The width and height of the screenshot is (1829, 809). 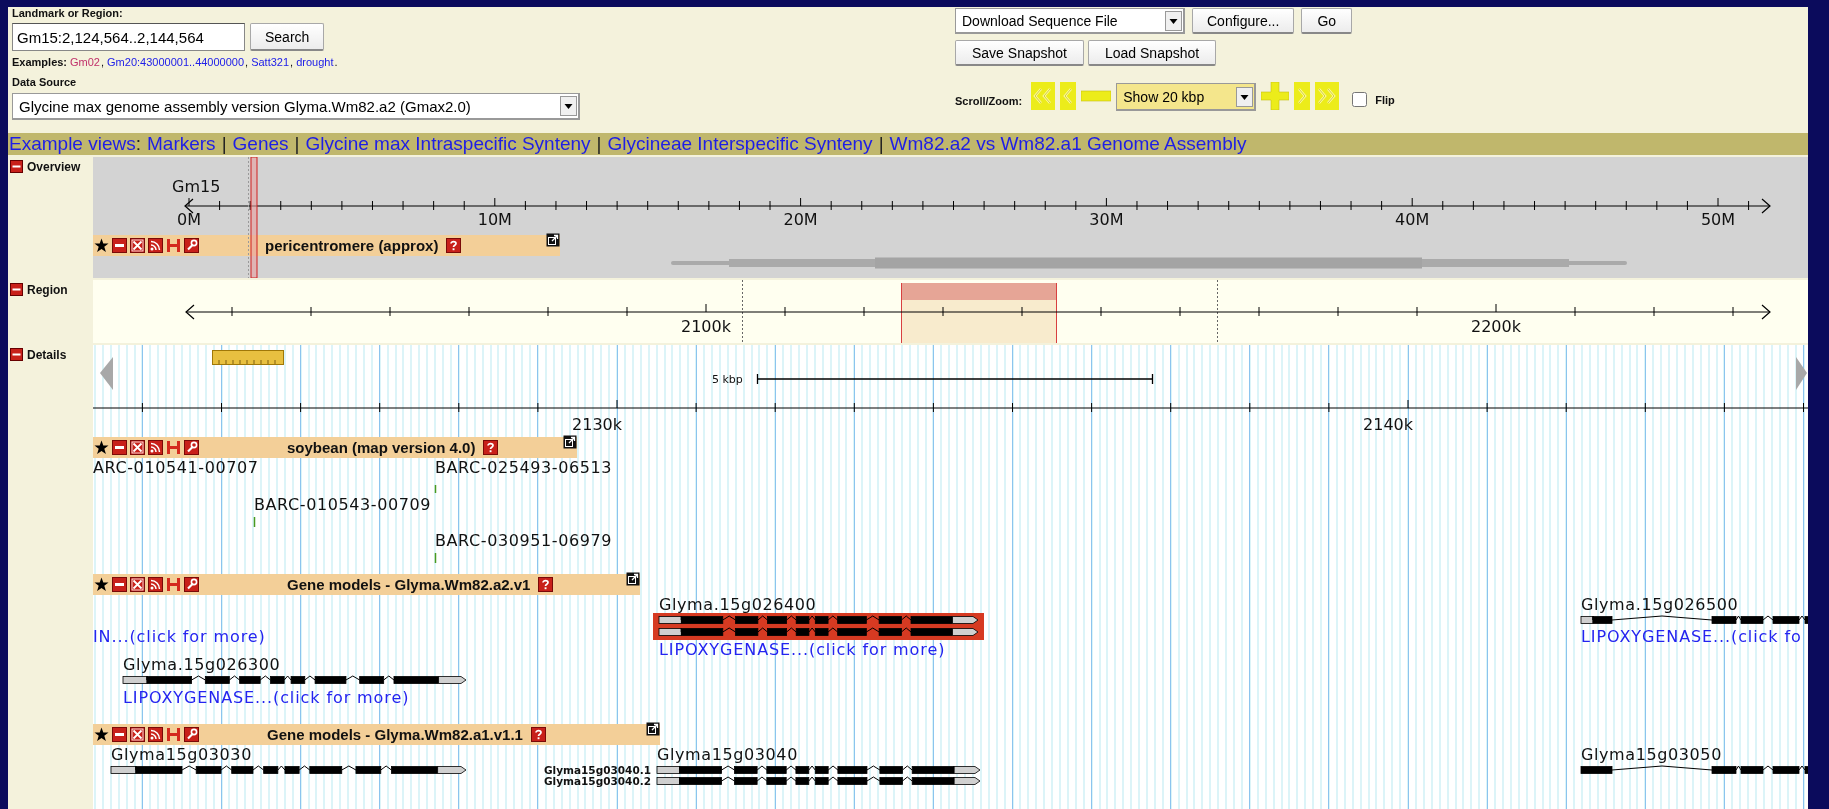 I want to click on chromosome-label: Gm15, so click(x=196, y=186).